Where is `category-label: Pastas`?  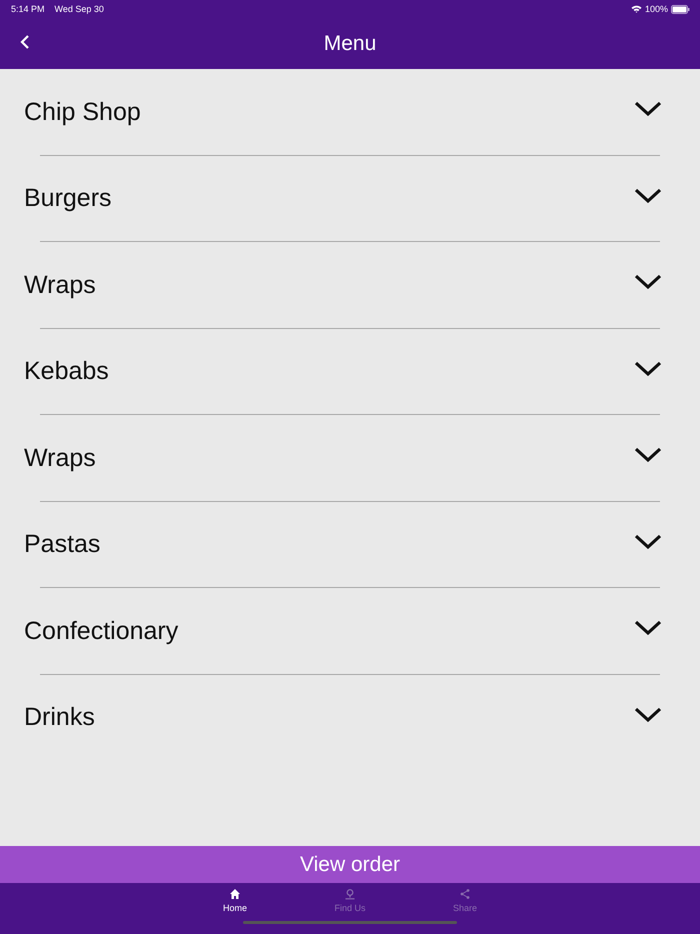 category-label: Pastas is located at coordinates (63, 545).